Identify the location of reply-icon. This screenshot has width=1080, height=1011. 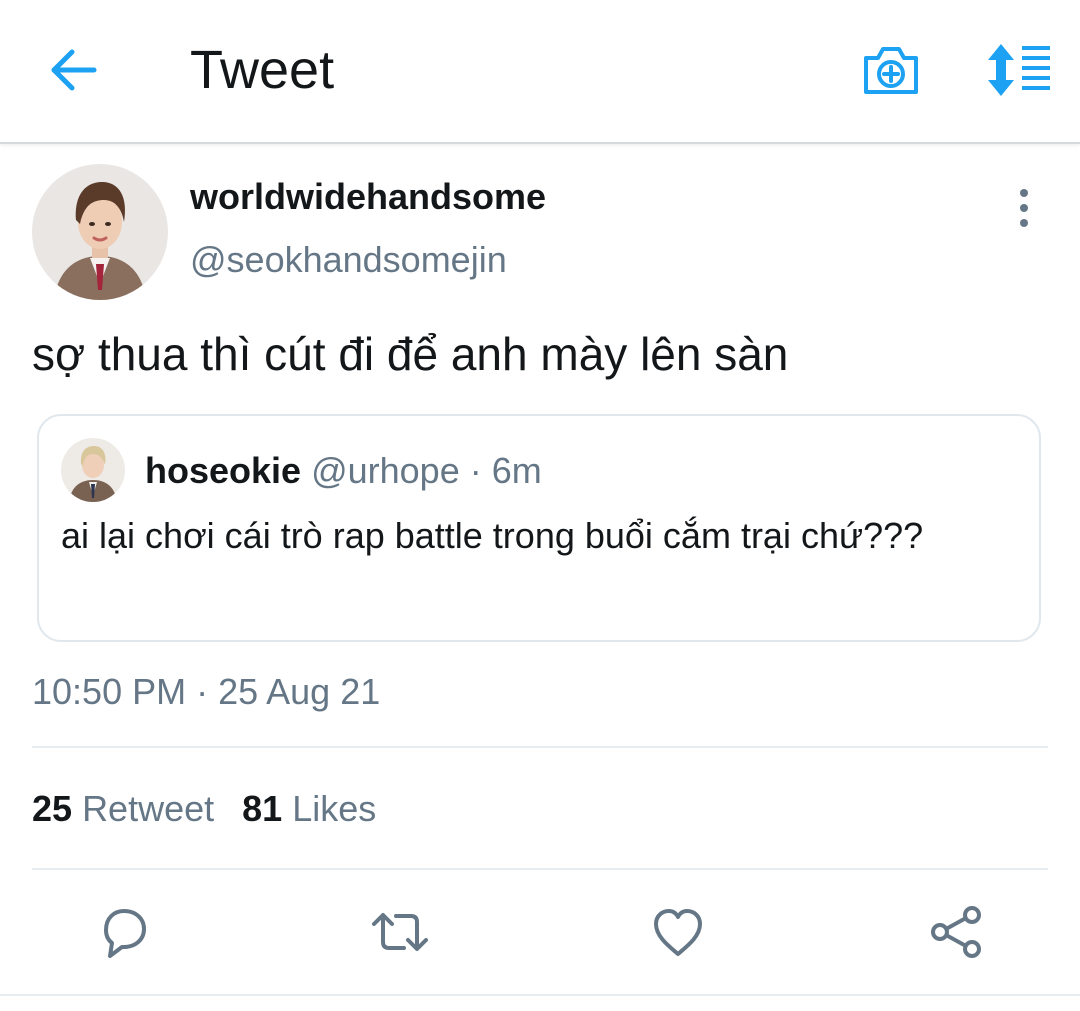
(125, 933).